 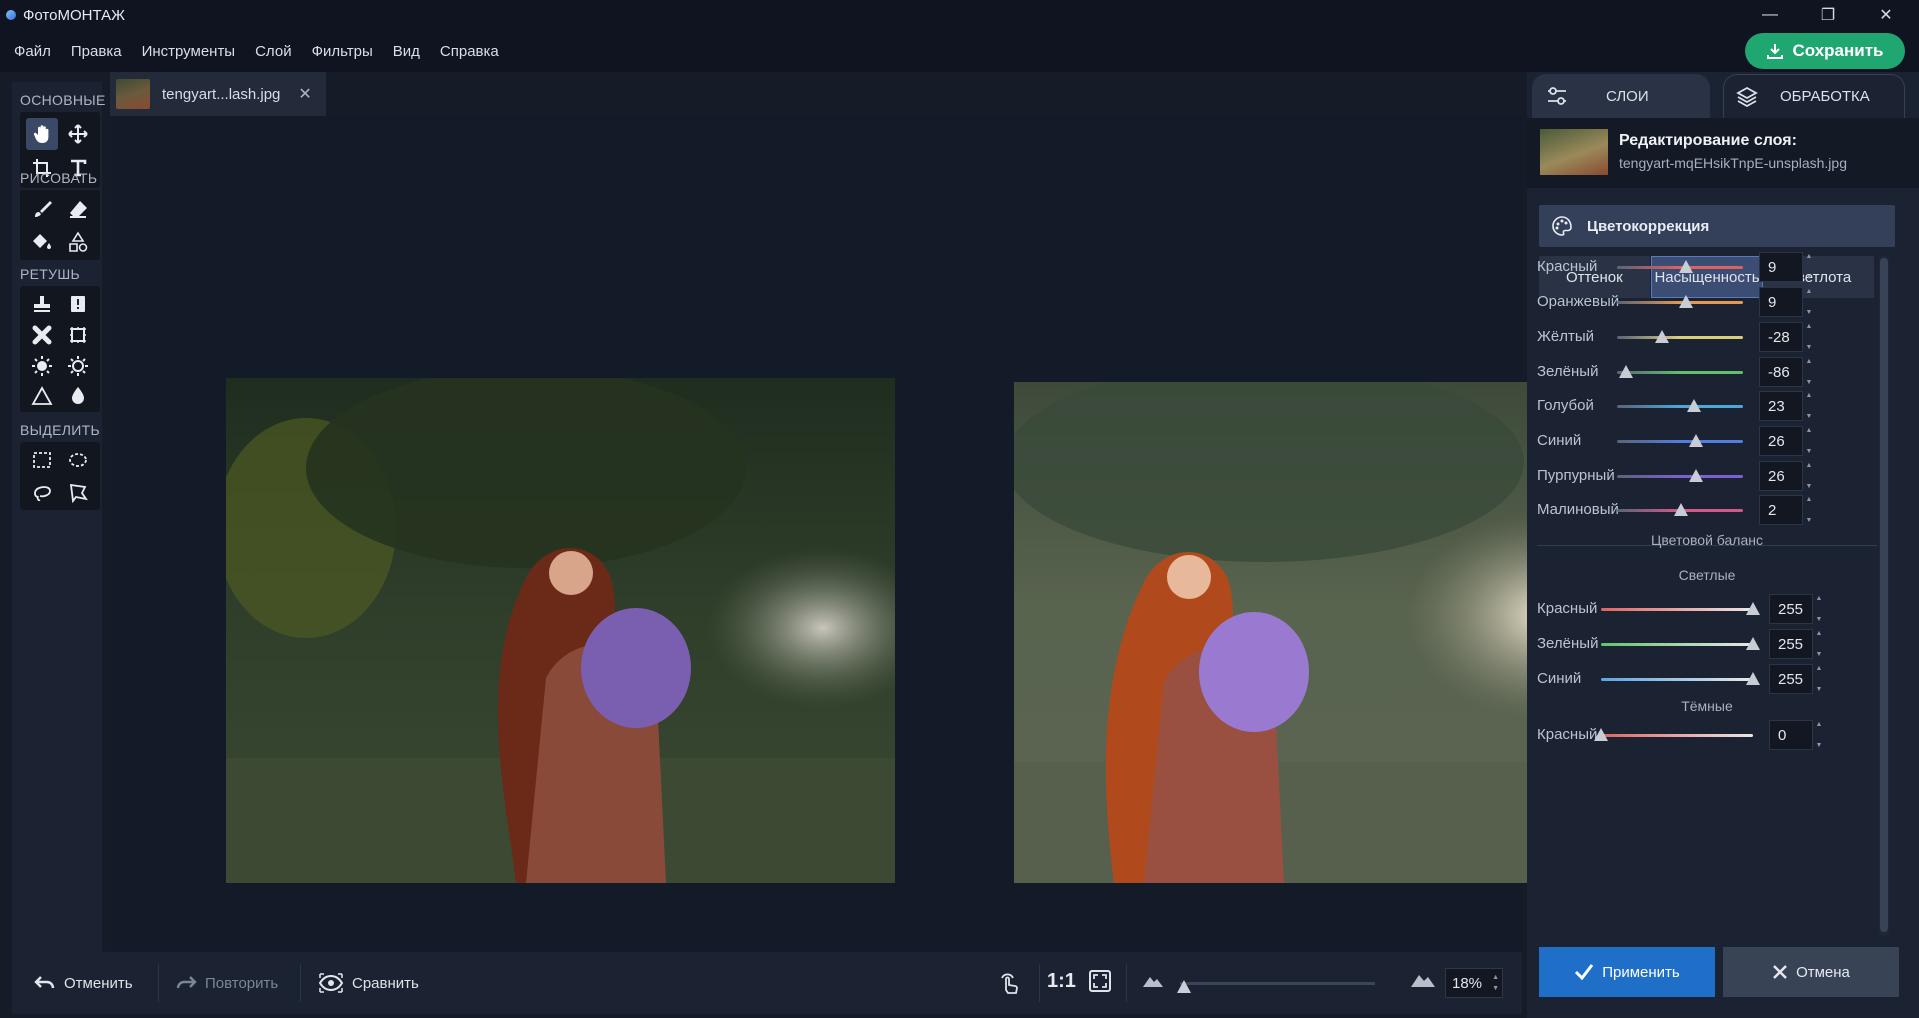 What do you see at coordinates (78, 366) in the screenshot?
I see `darken-tool` at bounding box center [78, 366].